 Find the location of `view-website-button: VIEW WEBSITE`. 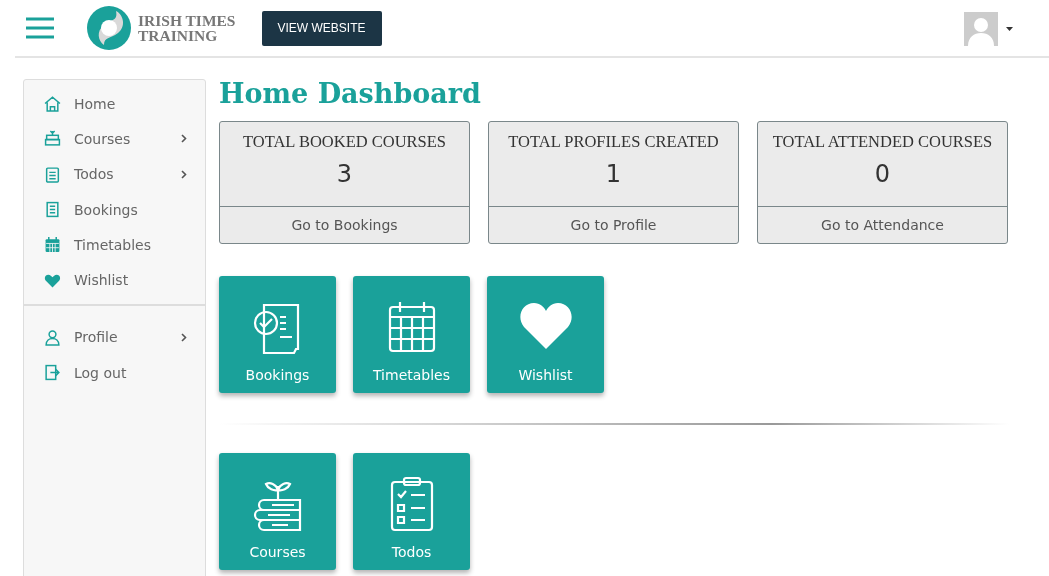

view-website-button: VIEW WEBSITE is located at coordinates (321, 28).